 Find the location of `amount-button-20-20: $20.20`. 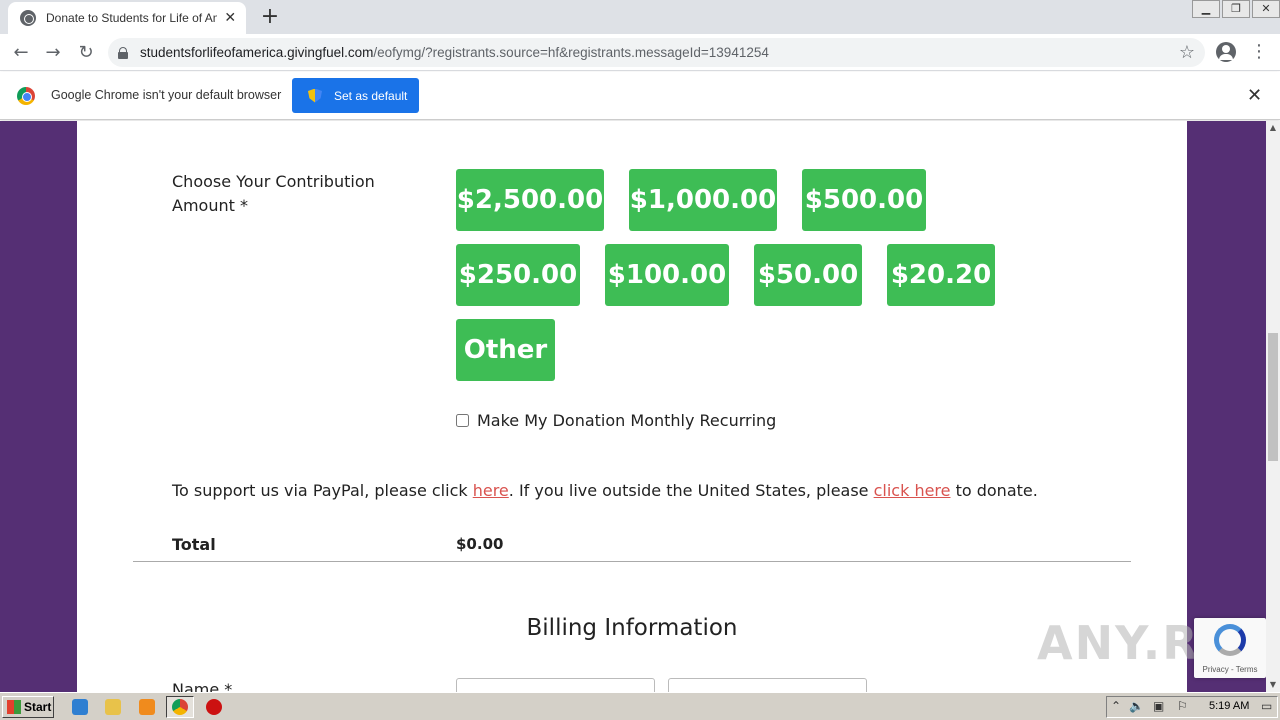

amount-button-20-20: $20.20 is located at coordinates (941, 275).